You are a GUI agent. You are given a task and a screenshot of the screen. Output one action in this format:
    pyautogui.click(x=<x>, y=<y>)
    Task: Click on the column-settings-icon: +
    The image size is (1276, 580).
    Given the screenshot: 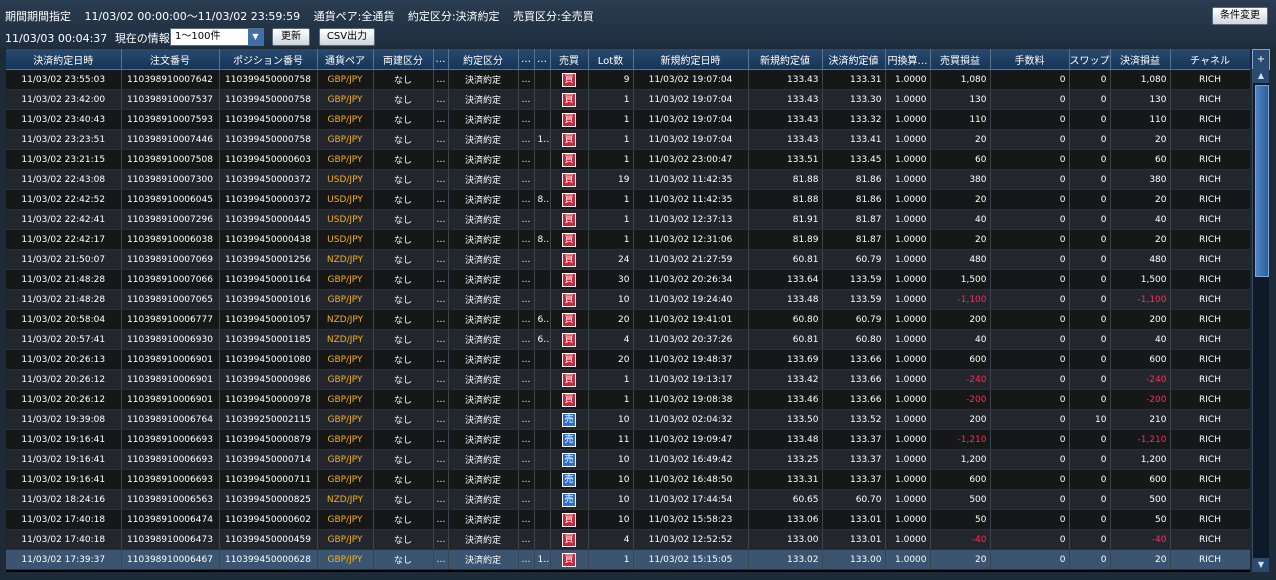 What is the action you would take?
    pyautogui.click(x=1261, y=59)
    